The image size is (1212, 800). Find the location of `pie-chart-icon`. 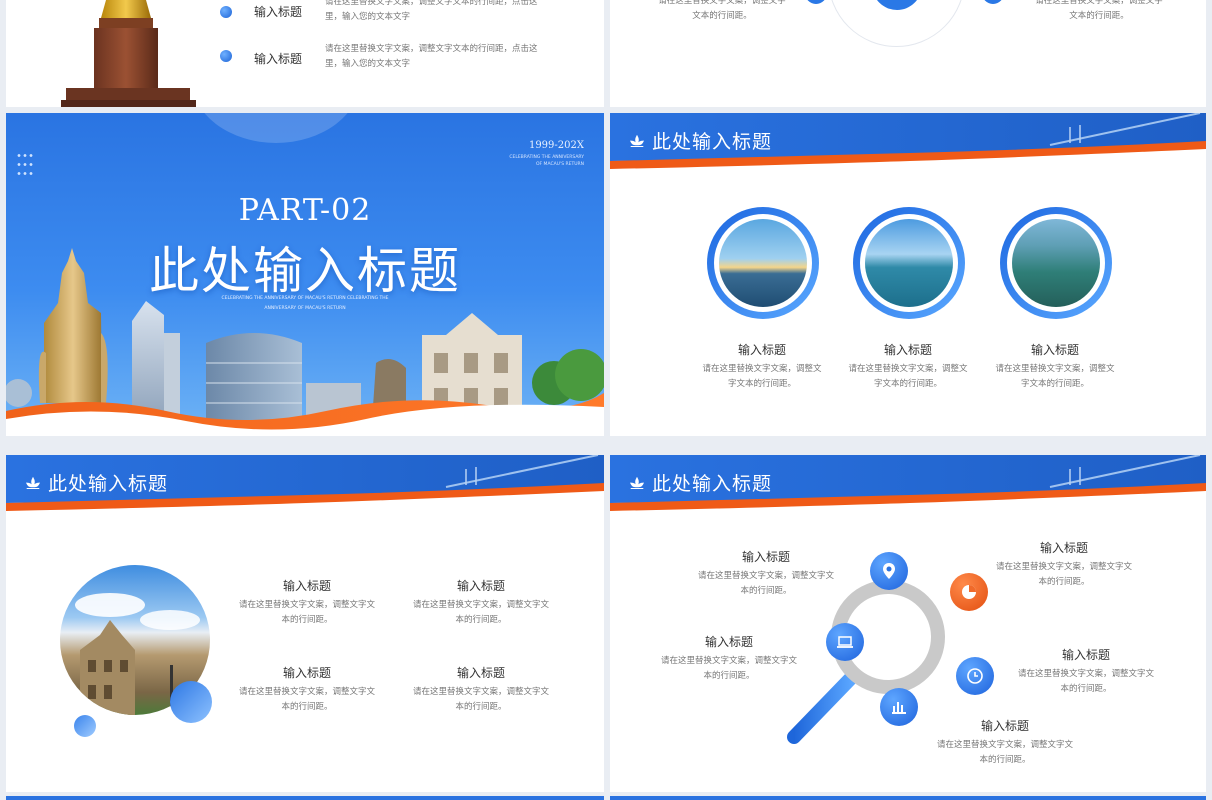

pie-chart-icon is located at coordinates (969, 592).